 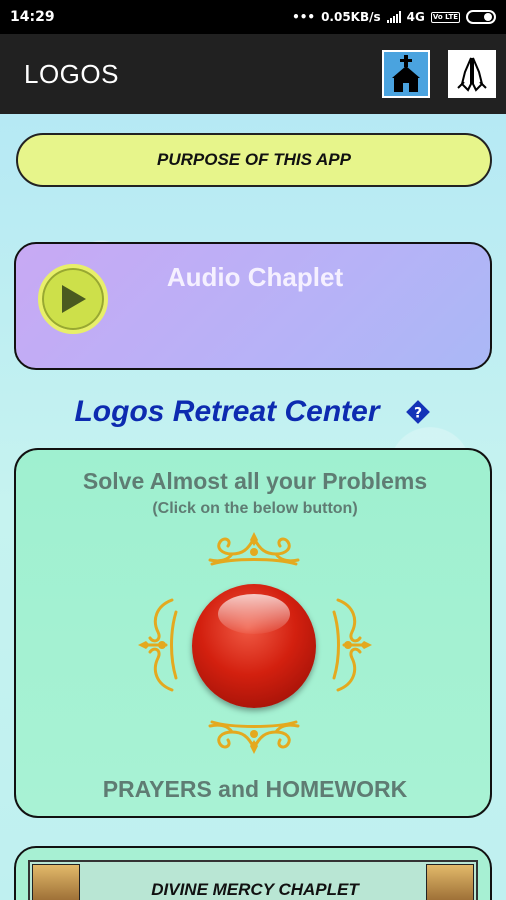 I want to click on status-bar: 14:29 ••• 0.05KB/s 4G Vo LTE, so click(x=253, y=17).